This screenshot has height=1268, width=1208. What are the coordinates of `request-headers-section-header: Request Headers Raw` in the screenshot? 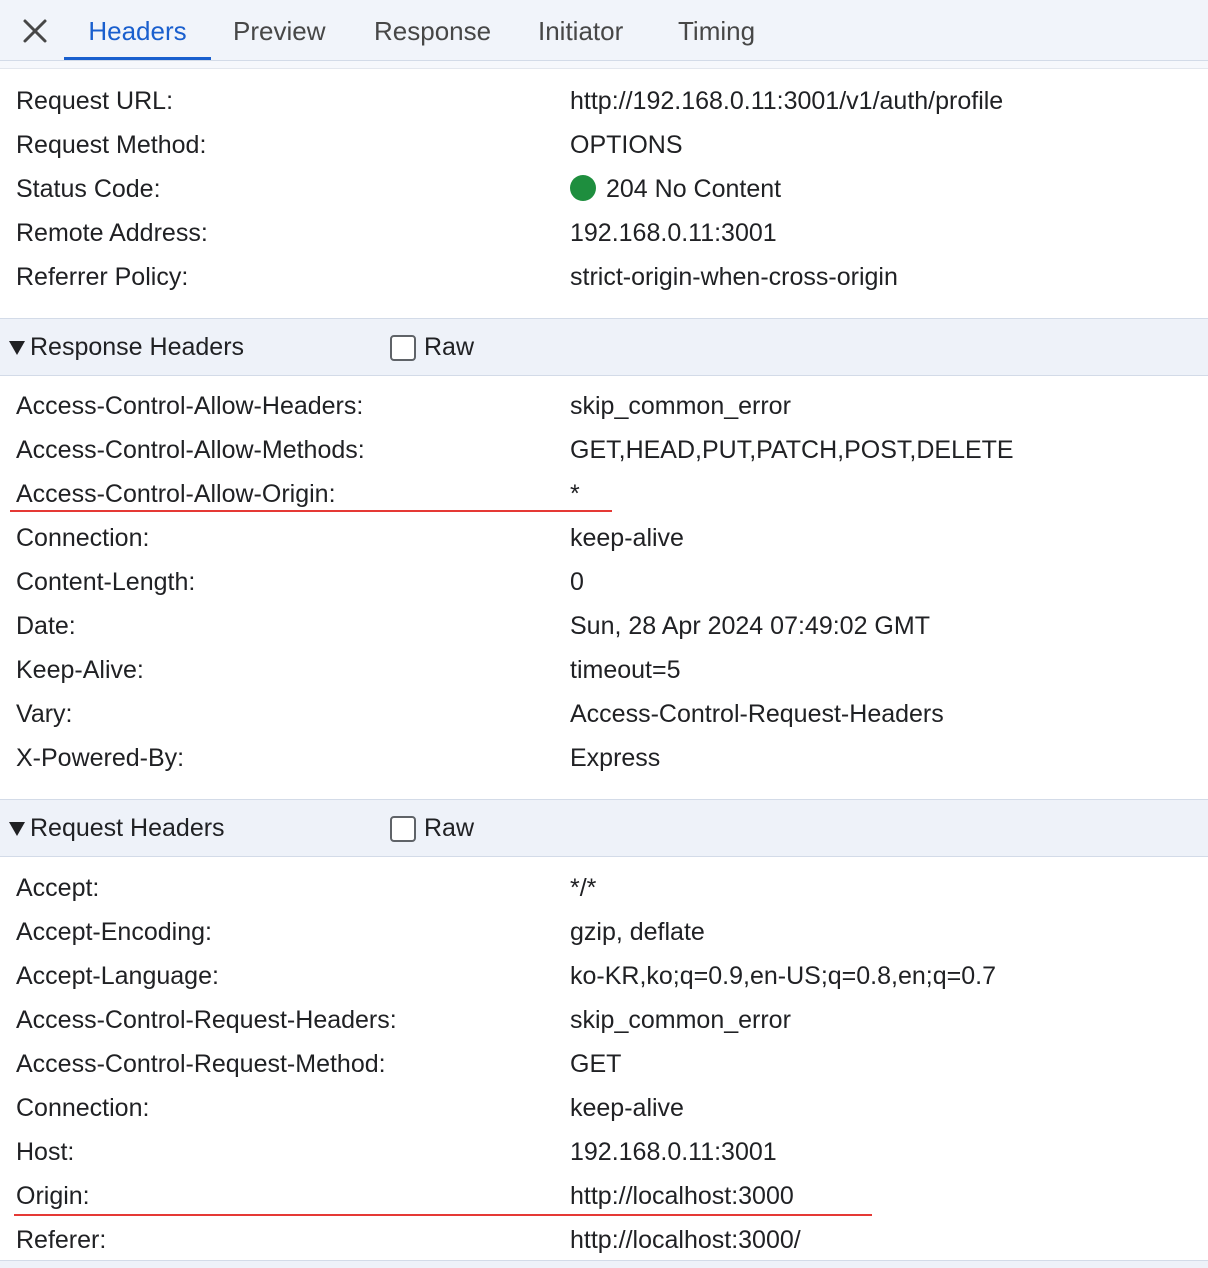 It's located at (604, 828).